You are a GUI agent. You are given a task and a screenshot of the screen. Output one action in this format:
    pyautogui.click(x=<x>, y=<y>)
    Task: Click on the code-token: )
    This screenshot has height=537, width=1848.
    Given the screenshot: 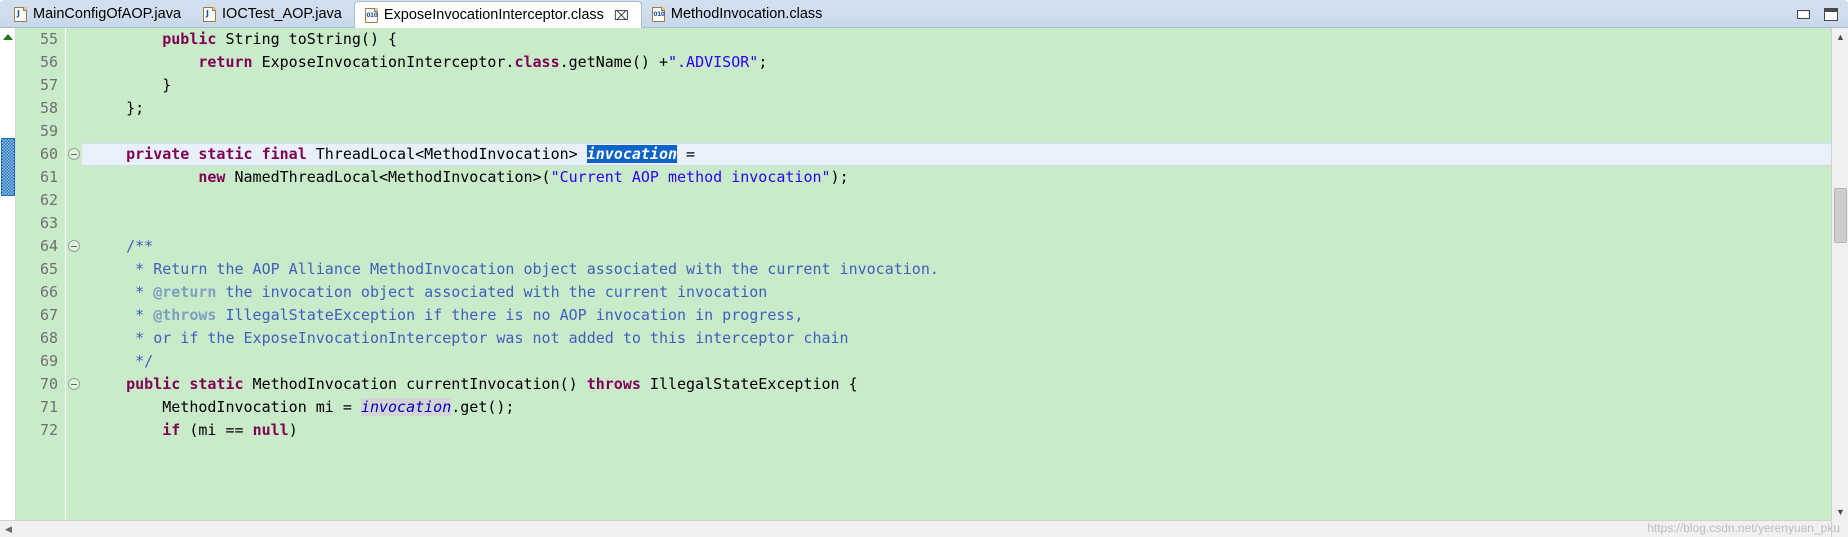 What is the action you would take?
    pyautogui.click(x=293, y=430)
    